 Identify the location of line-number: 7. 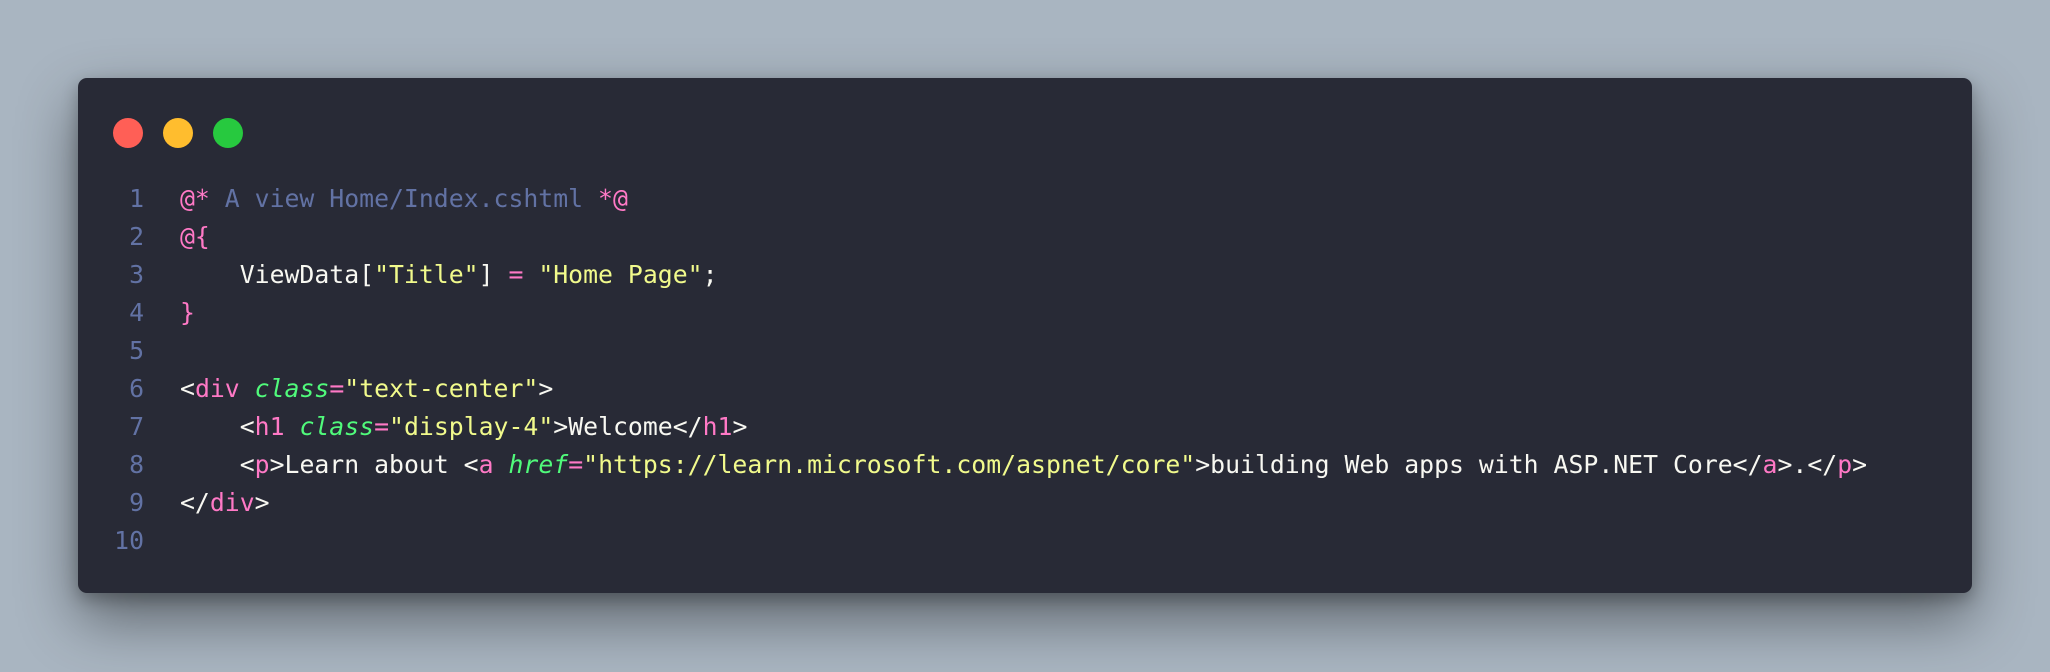
(136, 426).